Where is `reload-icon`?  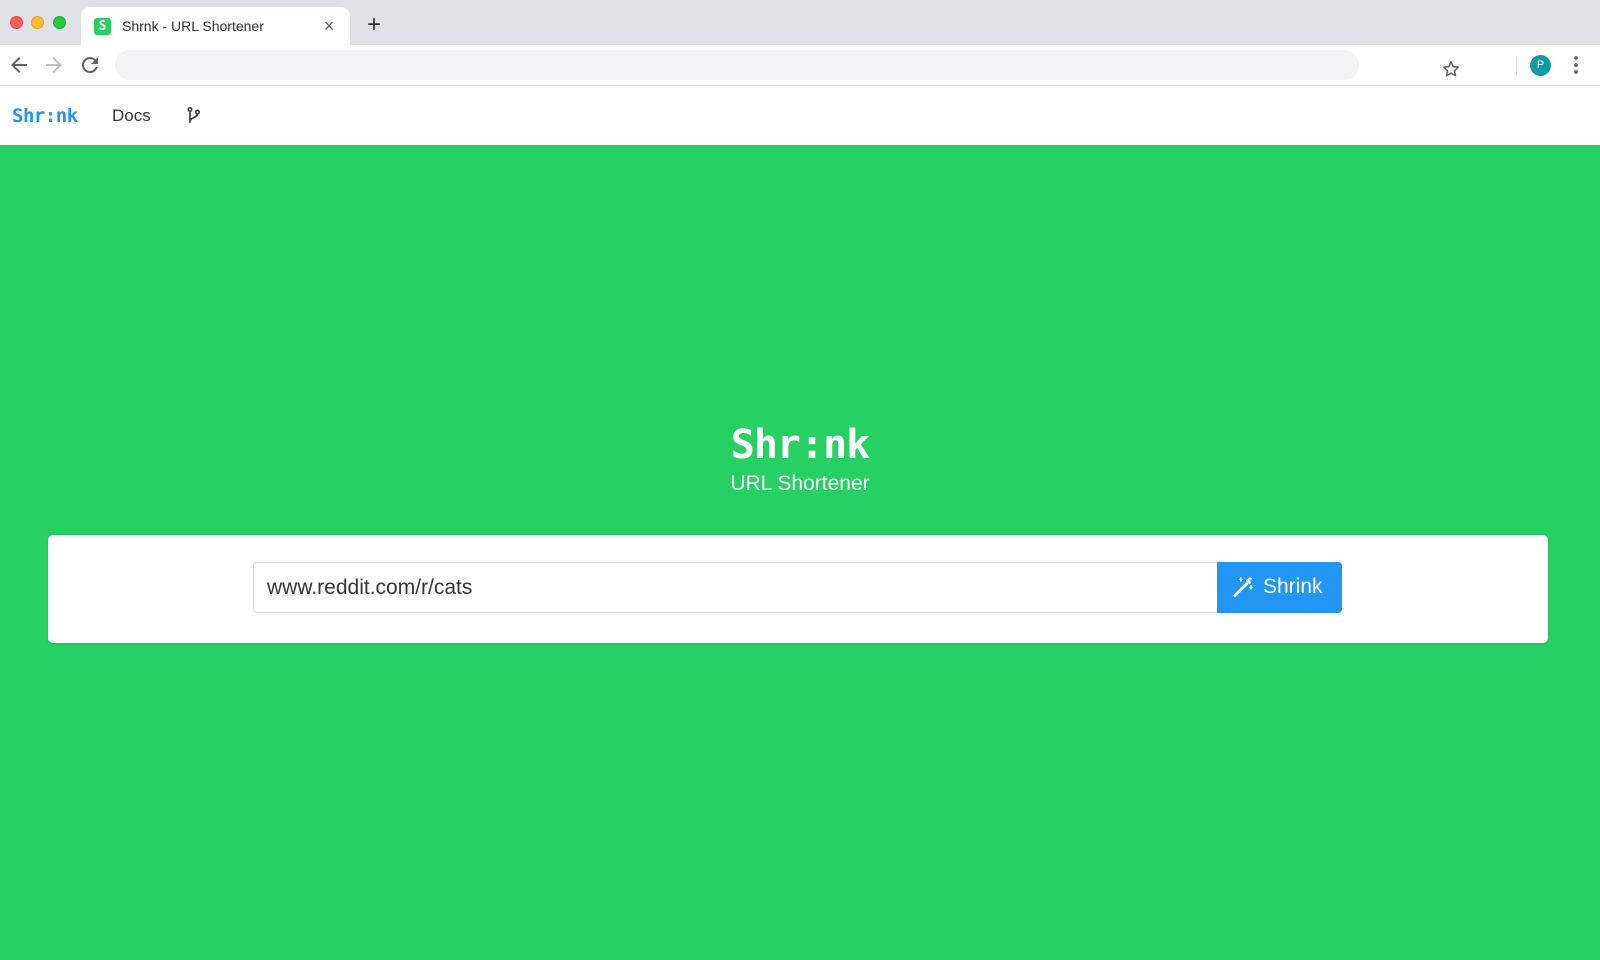
reload-icon is located at coordinates (90, 65).